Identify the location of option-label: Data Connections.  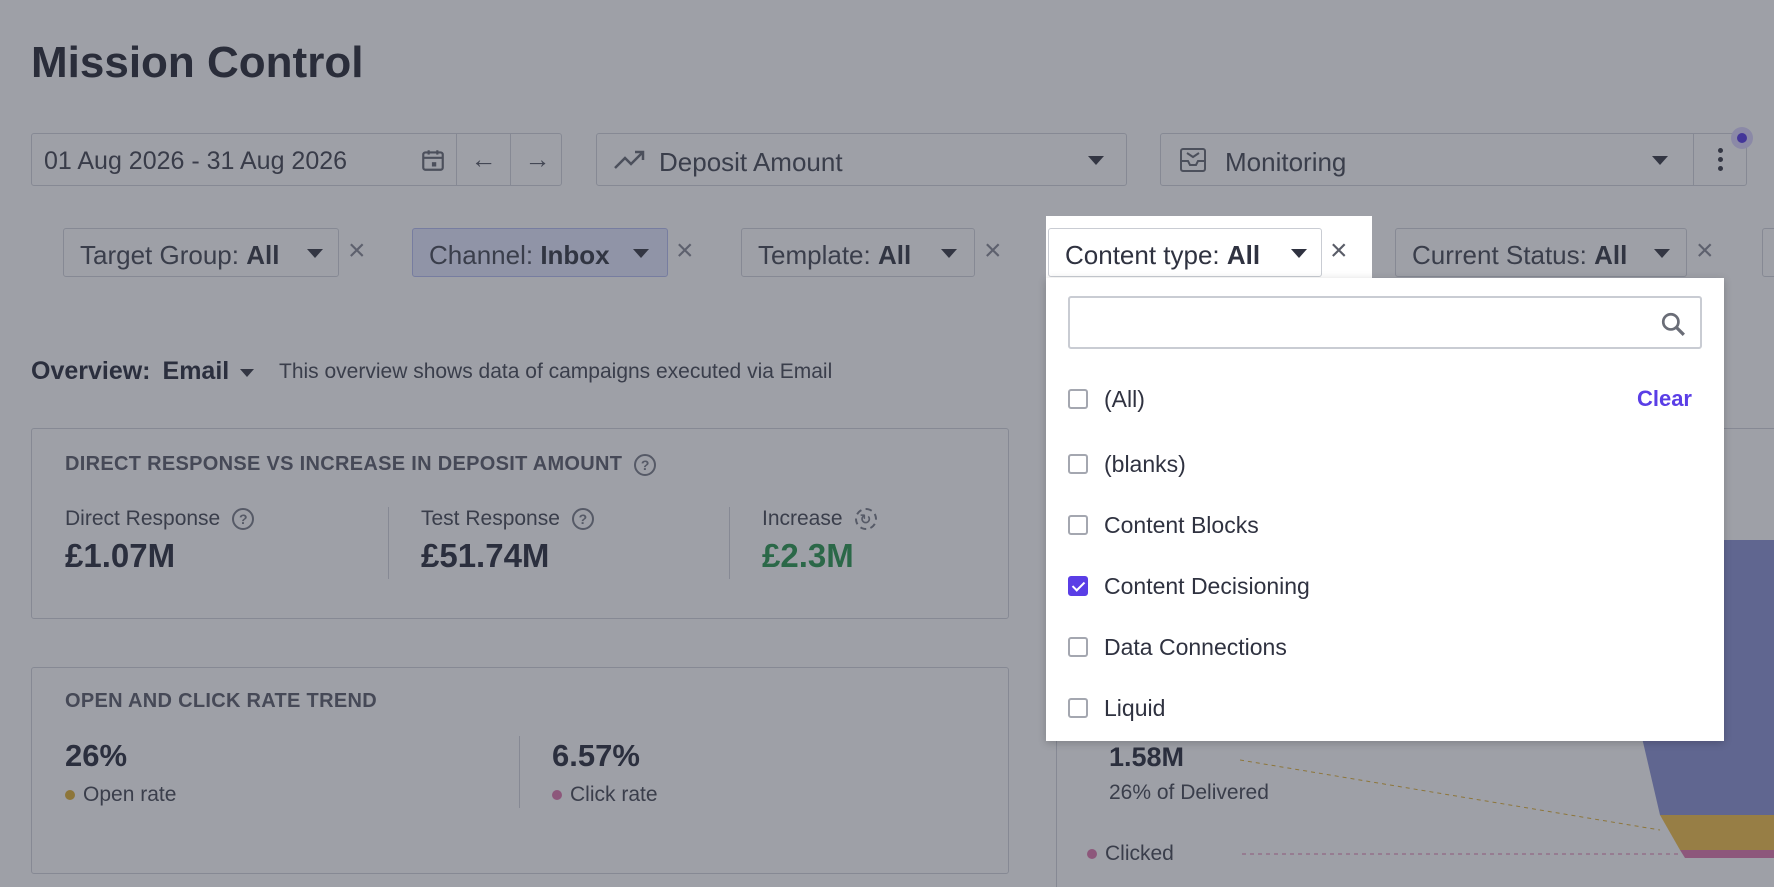
(1195, 646).